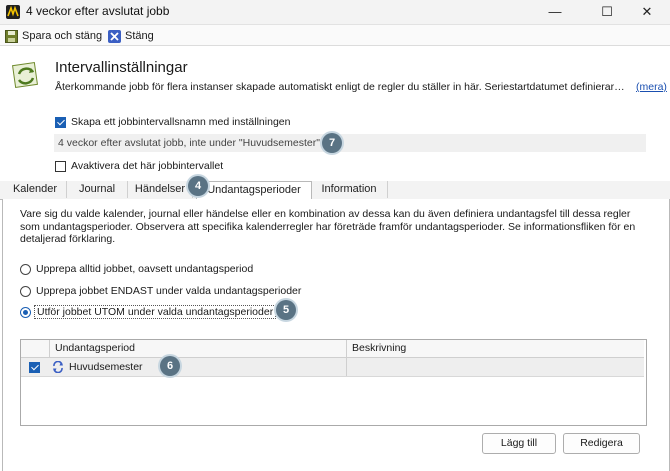  What do you see at coordinates (106, 367) in the screenshot?
I see `row-period-name: Huvudsemester` at bounding box center [106, 367].